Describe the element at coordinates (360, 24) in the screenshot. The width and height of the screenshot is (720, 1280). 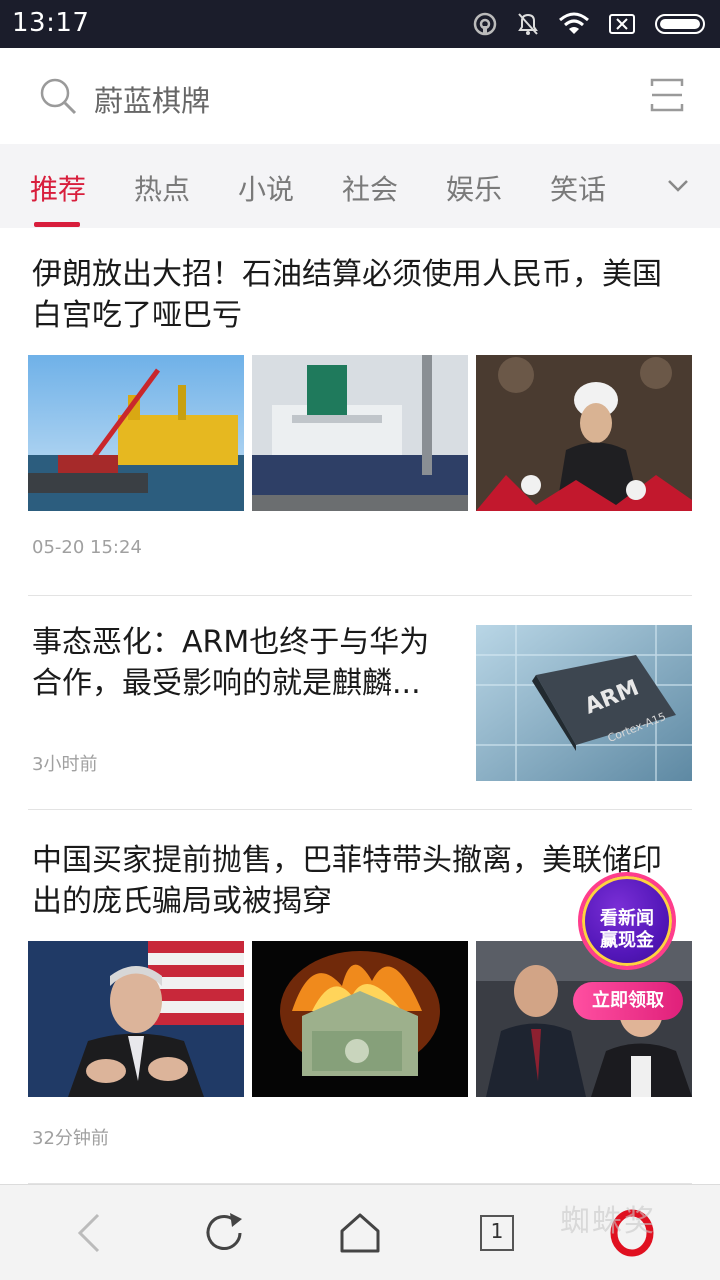
I see `status-bar: 13:17` at that location.